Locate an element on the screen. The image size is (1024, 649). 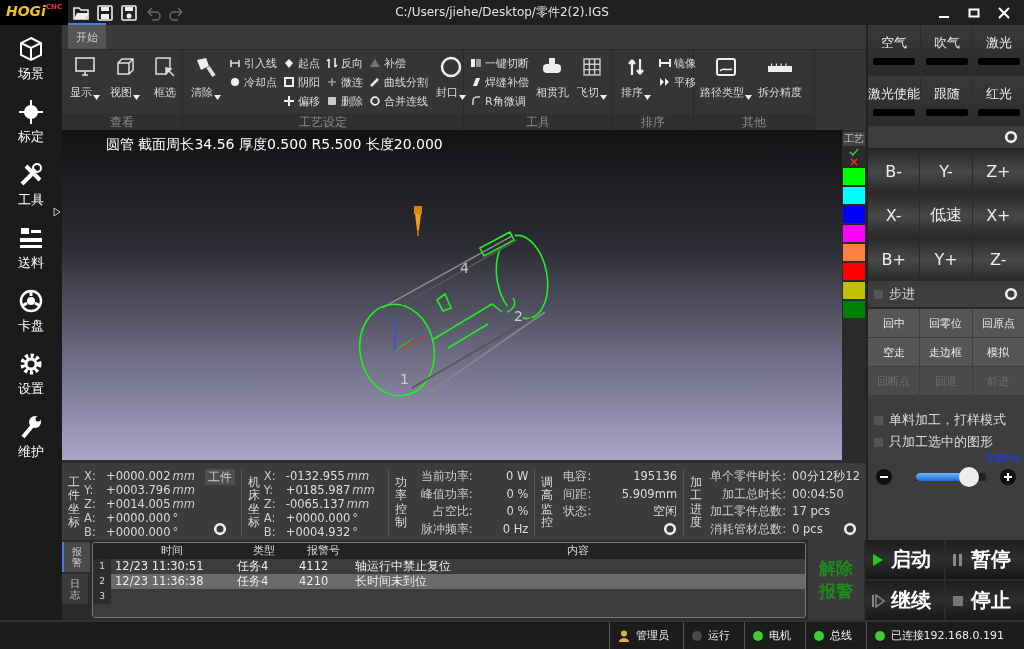
jog-button: X+ is located at coordinates (998, 215).